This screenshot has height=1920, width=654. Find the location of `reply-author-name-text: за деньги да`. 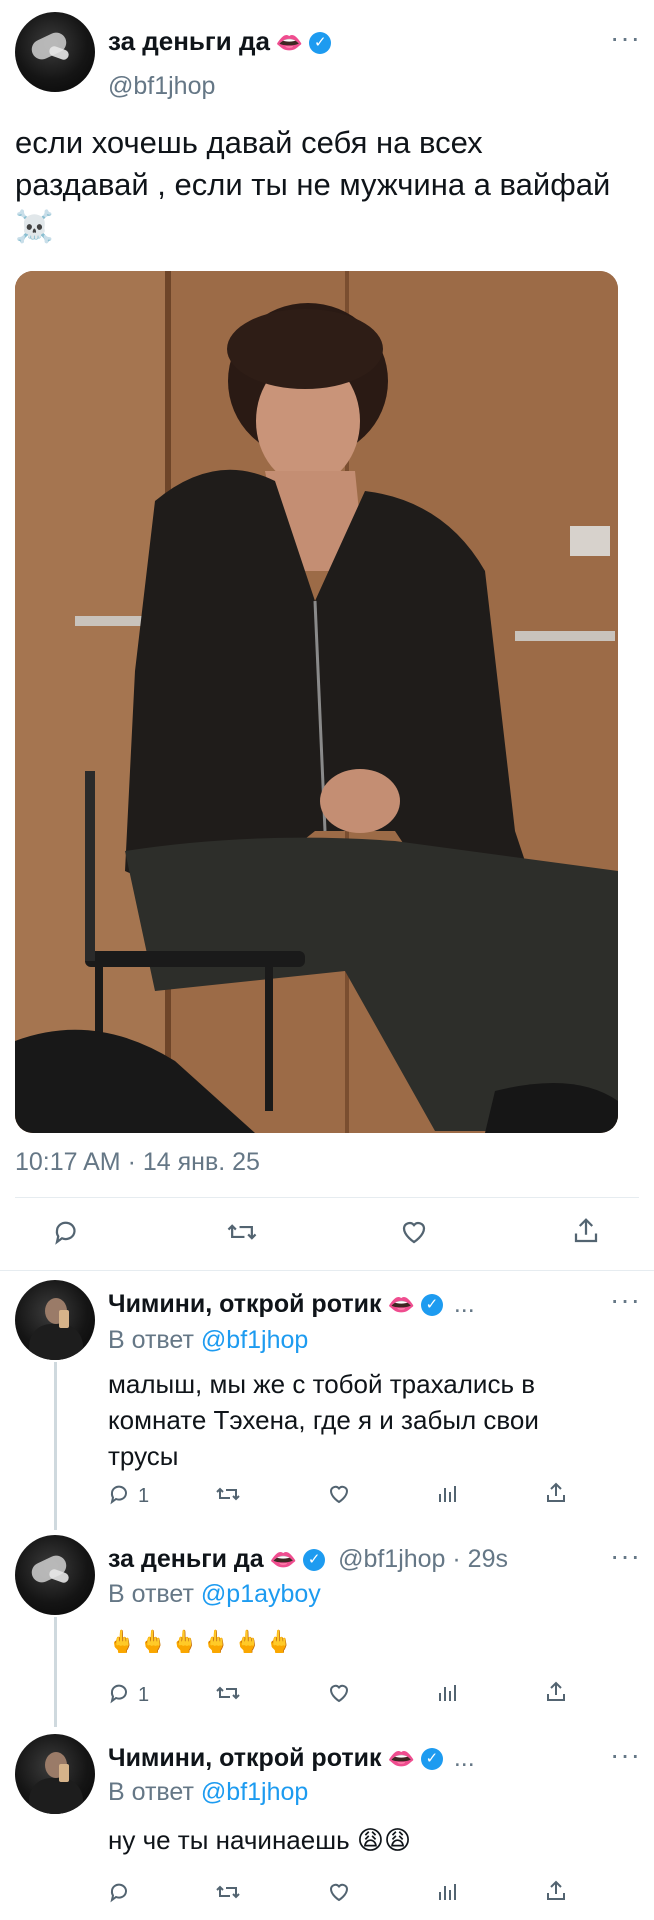

reply-author-name-text: за деньги да is located at coordinates (186, 1559).